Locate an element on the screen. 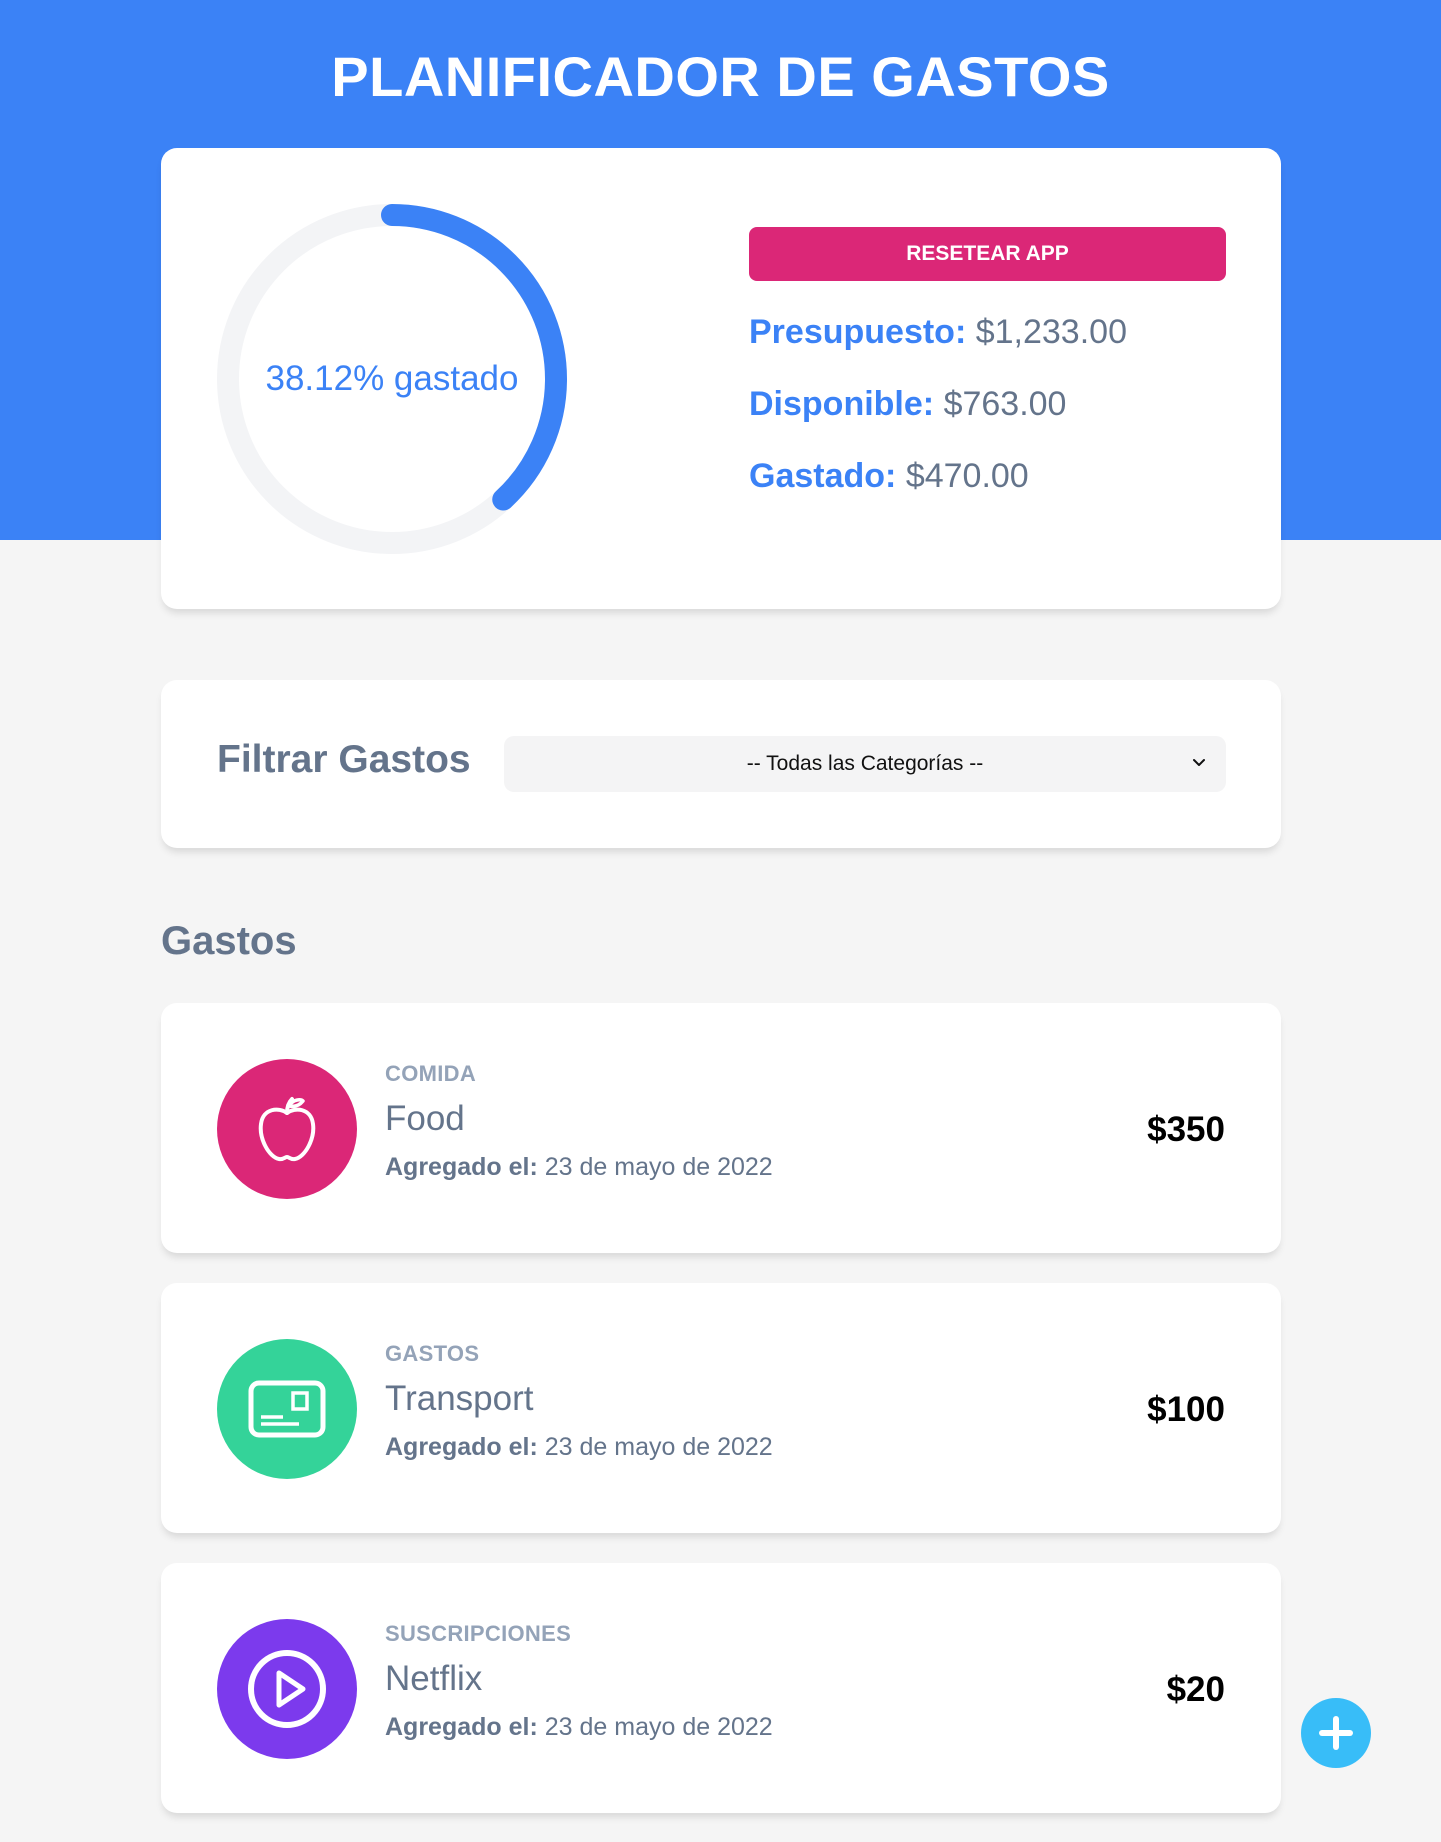 The image size is (1441, 1842). expense-category: GASTOS is located at coordinates (432, 1353).